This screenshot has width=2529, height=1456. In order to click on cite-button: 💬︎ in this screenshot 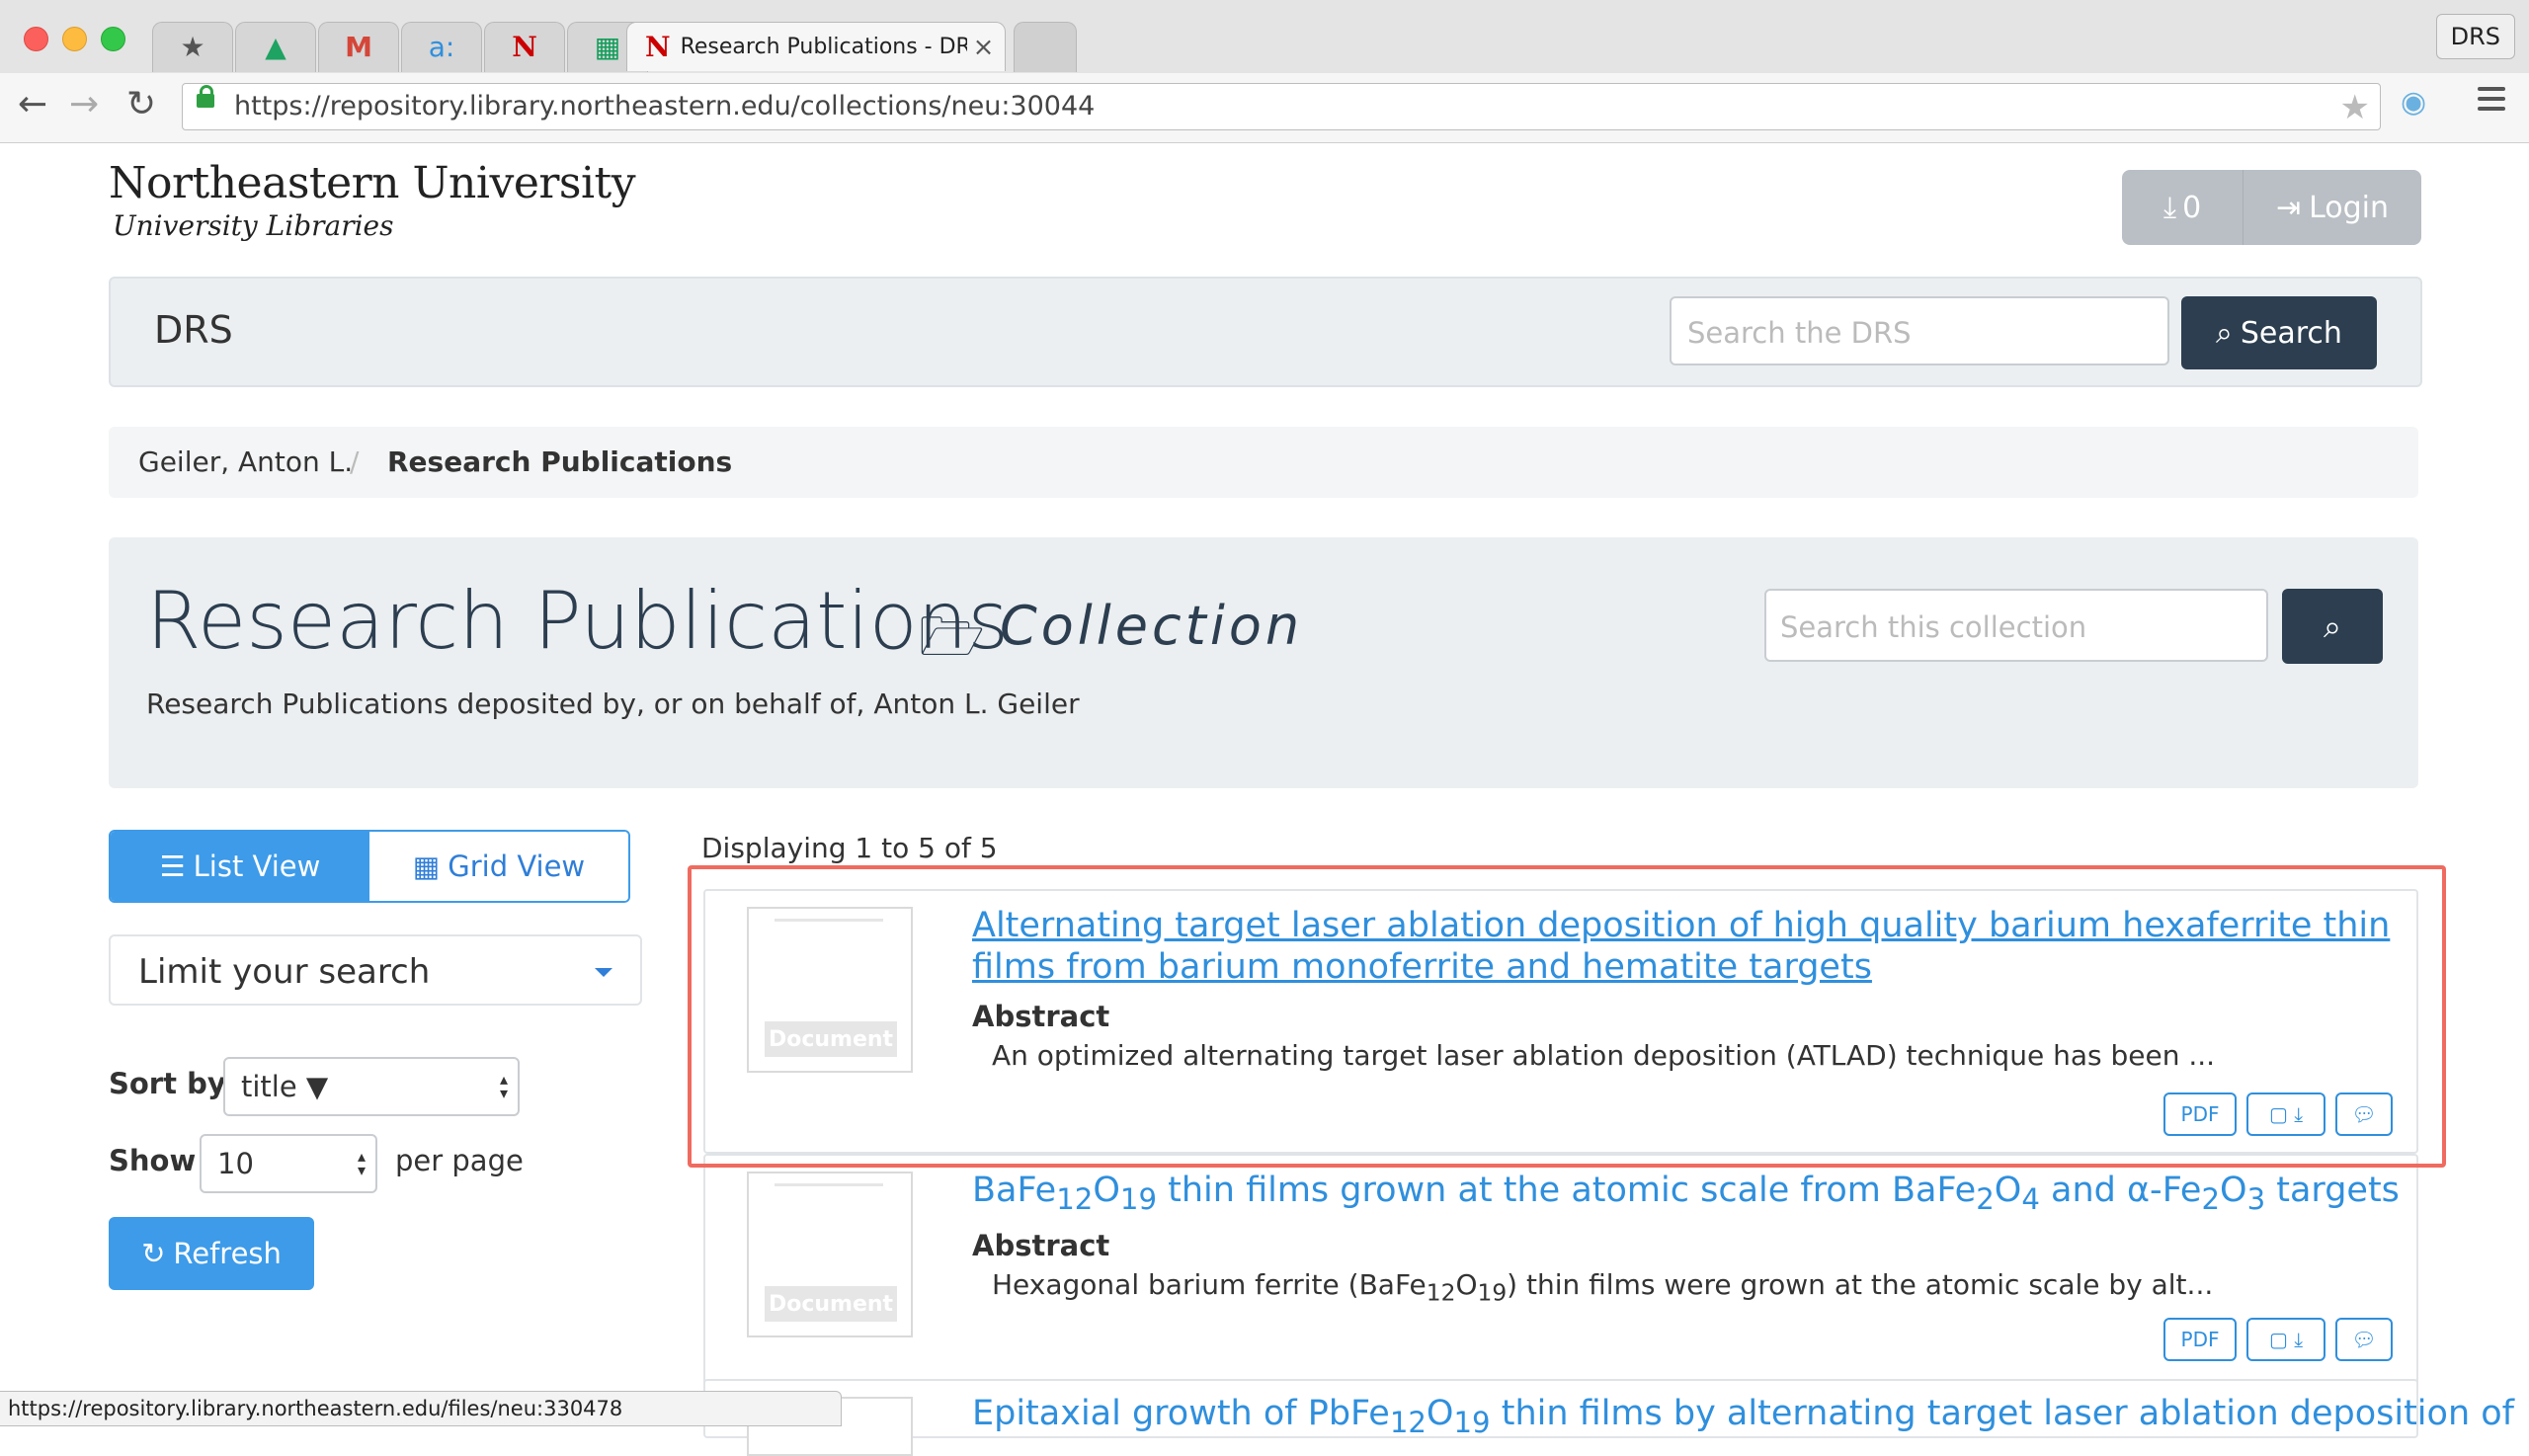, I will do `click(2364, 1339)`.